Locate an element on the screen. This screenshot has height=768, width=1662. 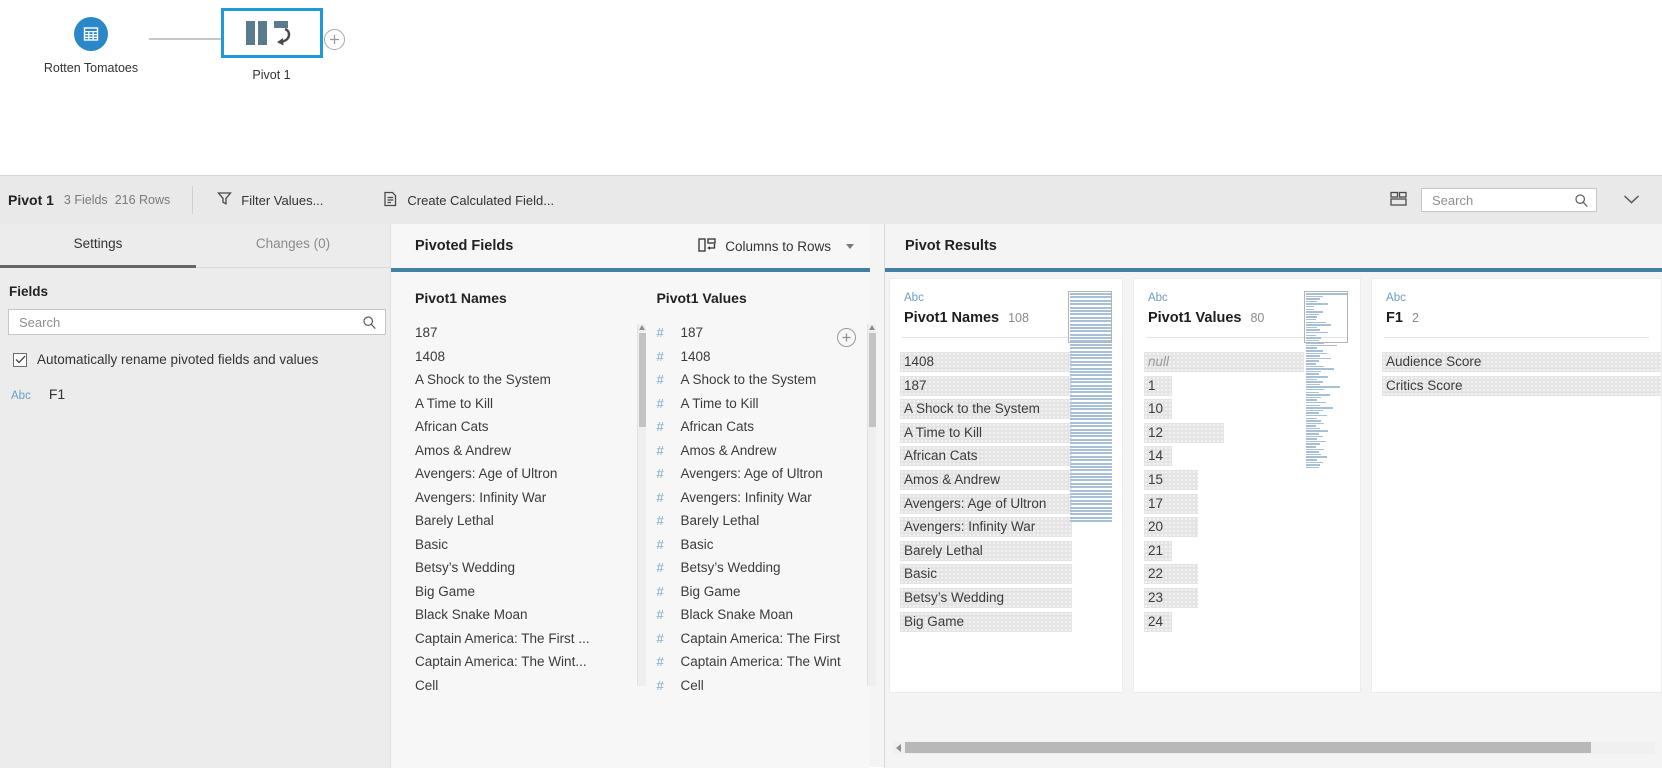
list-item: # A Shock to the System is located at coordinates (763, 380).